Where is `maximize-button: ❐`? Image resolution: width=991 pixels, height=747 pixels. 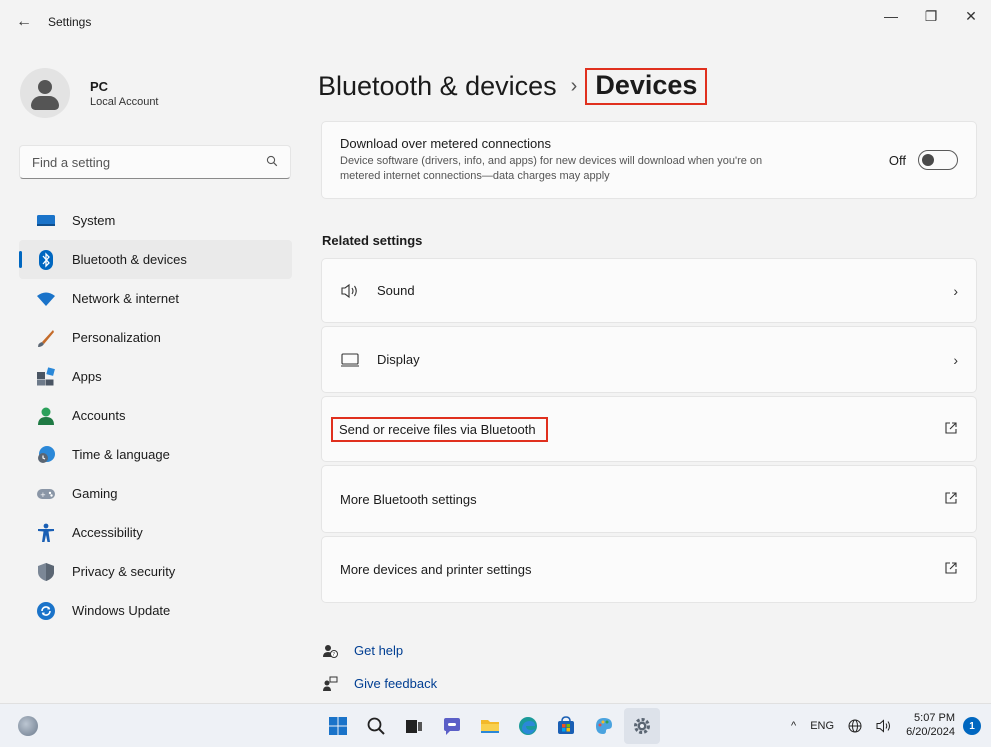
maximize-button: ❐ is located at coordinates (931, 16).